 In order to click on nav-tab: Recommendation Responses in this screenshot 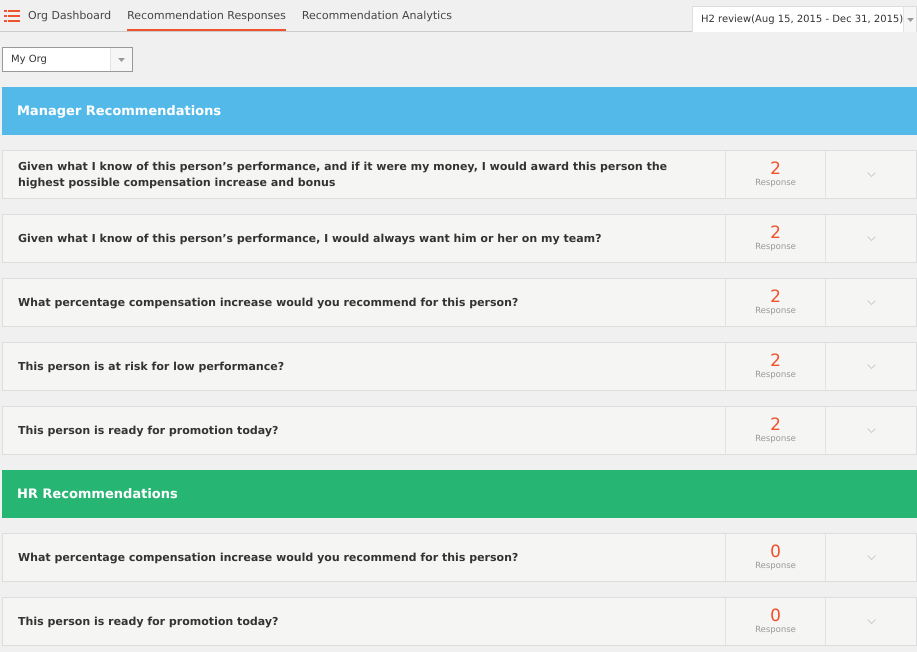, I will do `click(206, 19)`.